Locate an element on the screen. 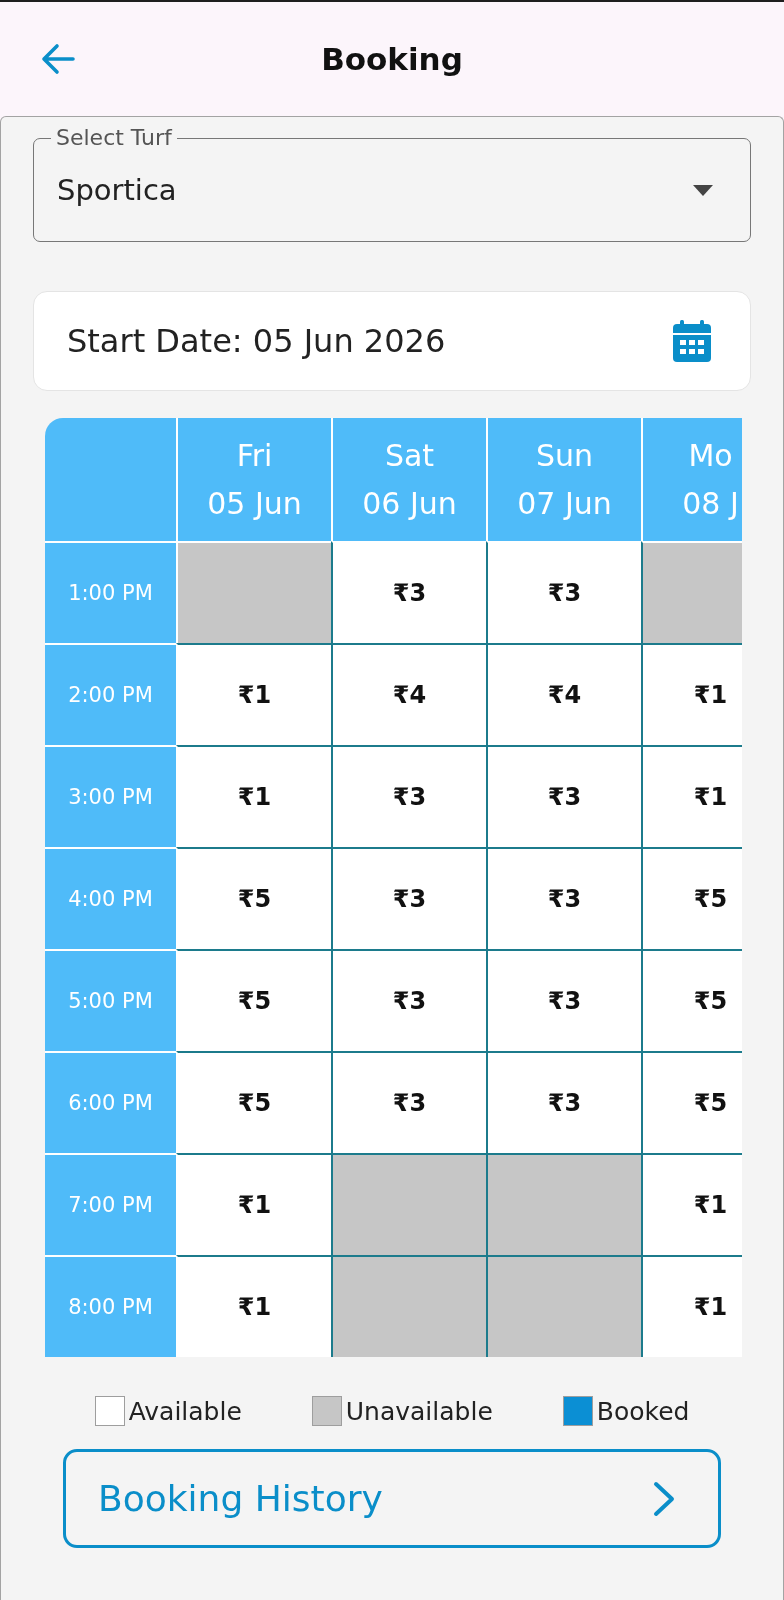  day-label: Sun is located at coordinates (564, 455).